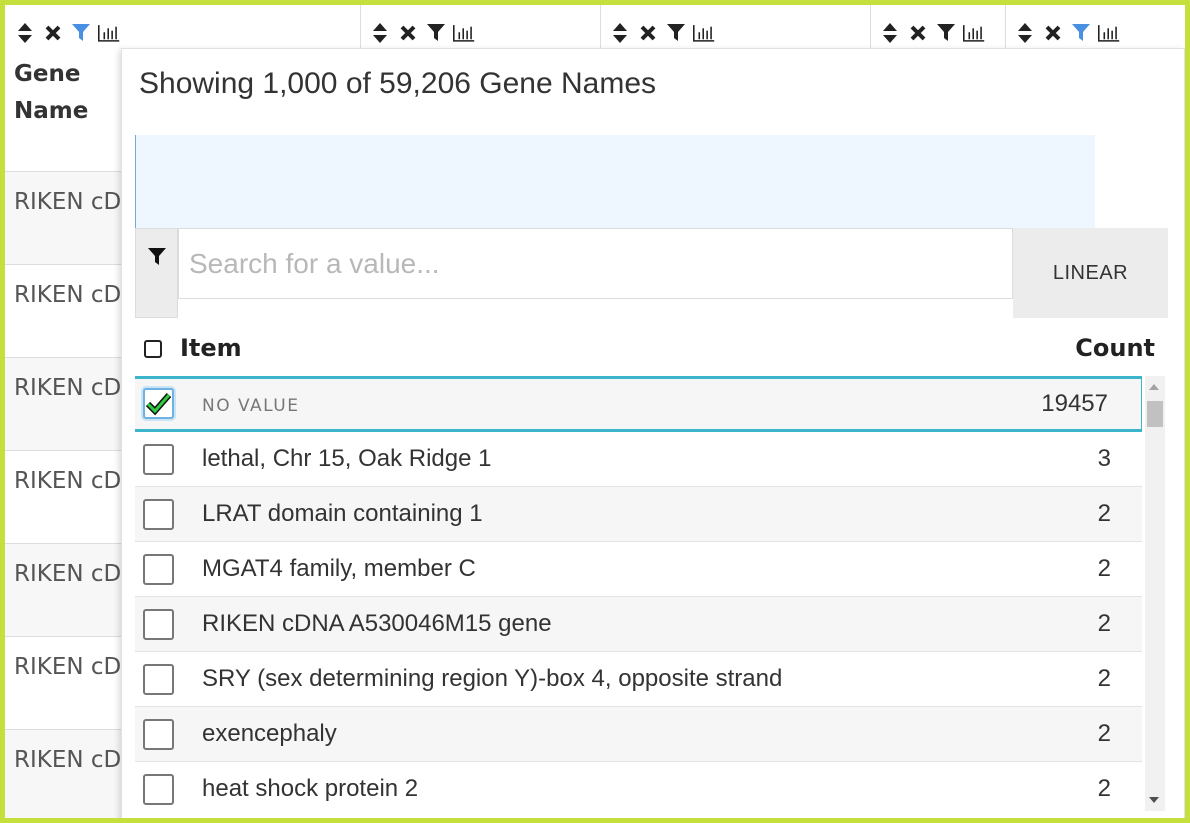 The image size is (1190, 823). I want to click on item-label: LRAT domain containing 1, so click(342, 513).